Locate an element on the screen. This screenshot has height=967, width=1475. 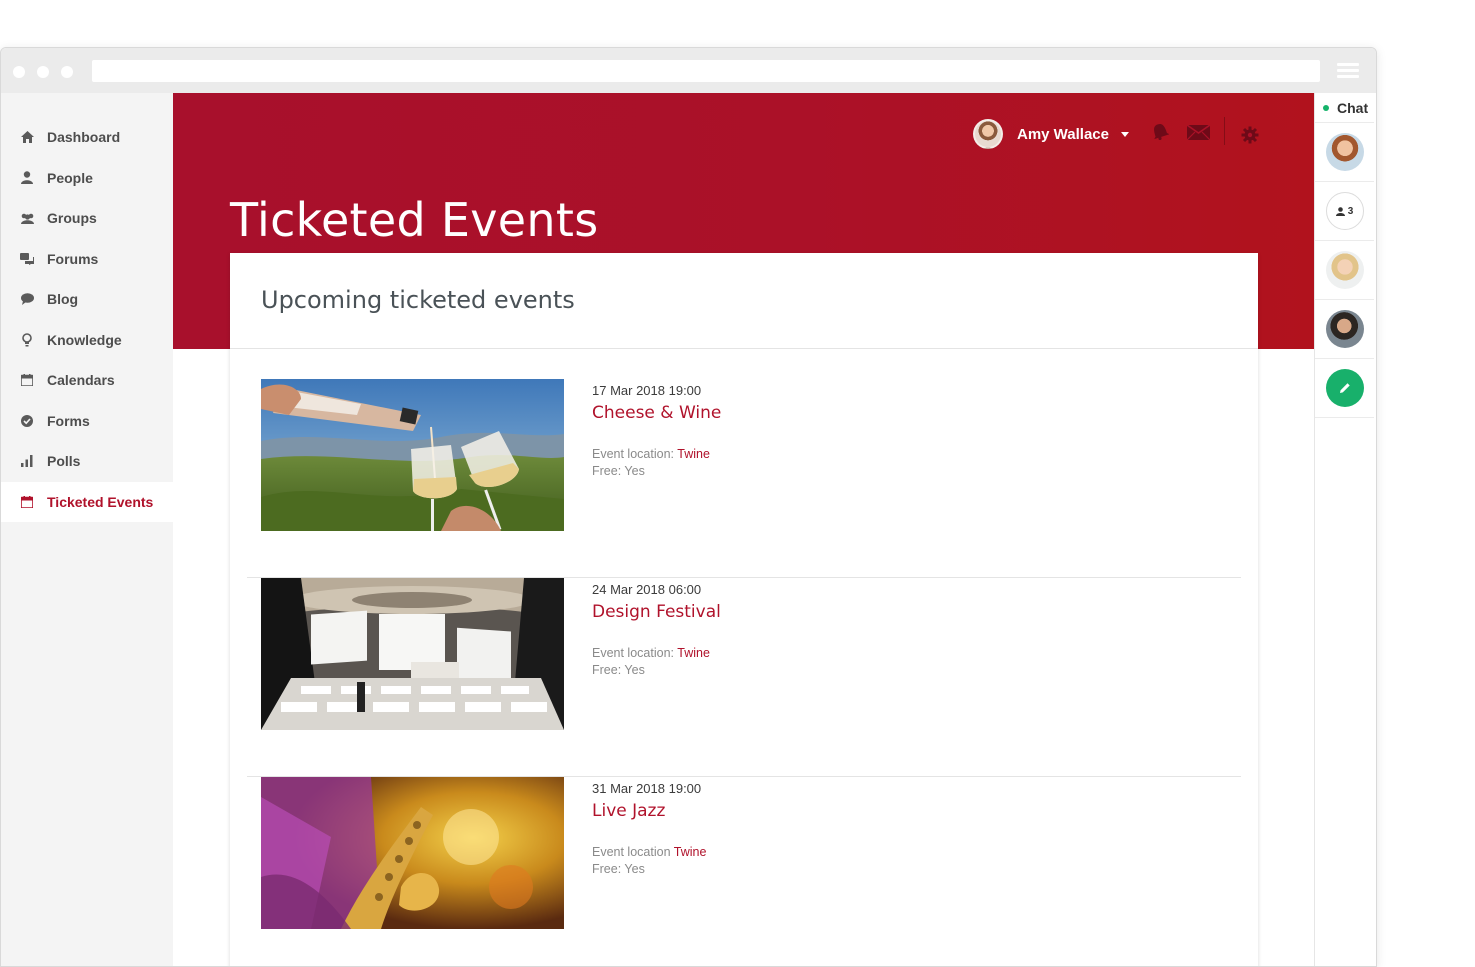
sidebar-item-label: Polls is located at coordinates (64, 461).